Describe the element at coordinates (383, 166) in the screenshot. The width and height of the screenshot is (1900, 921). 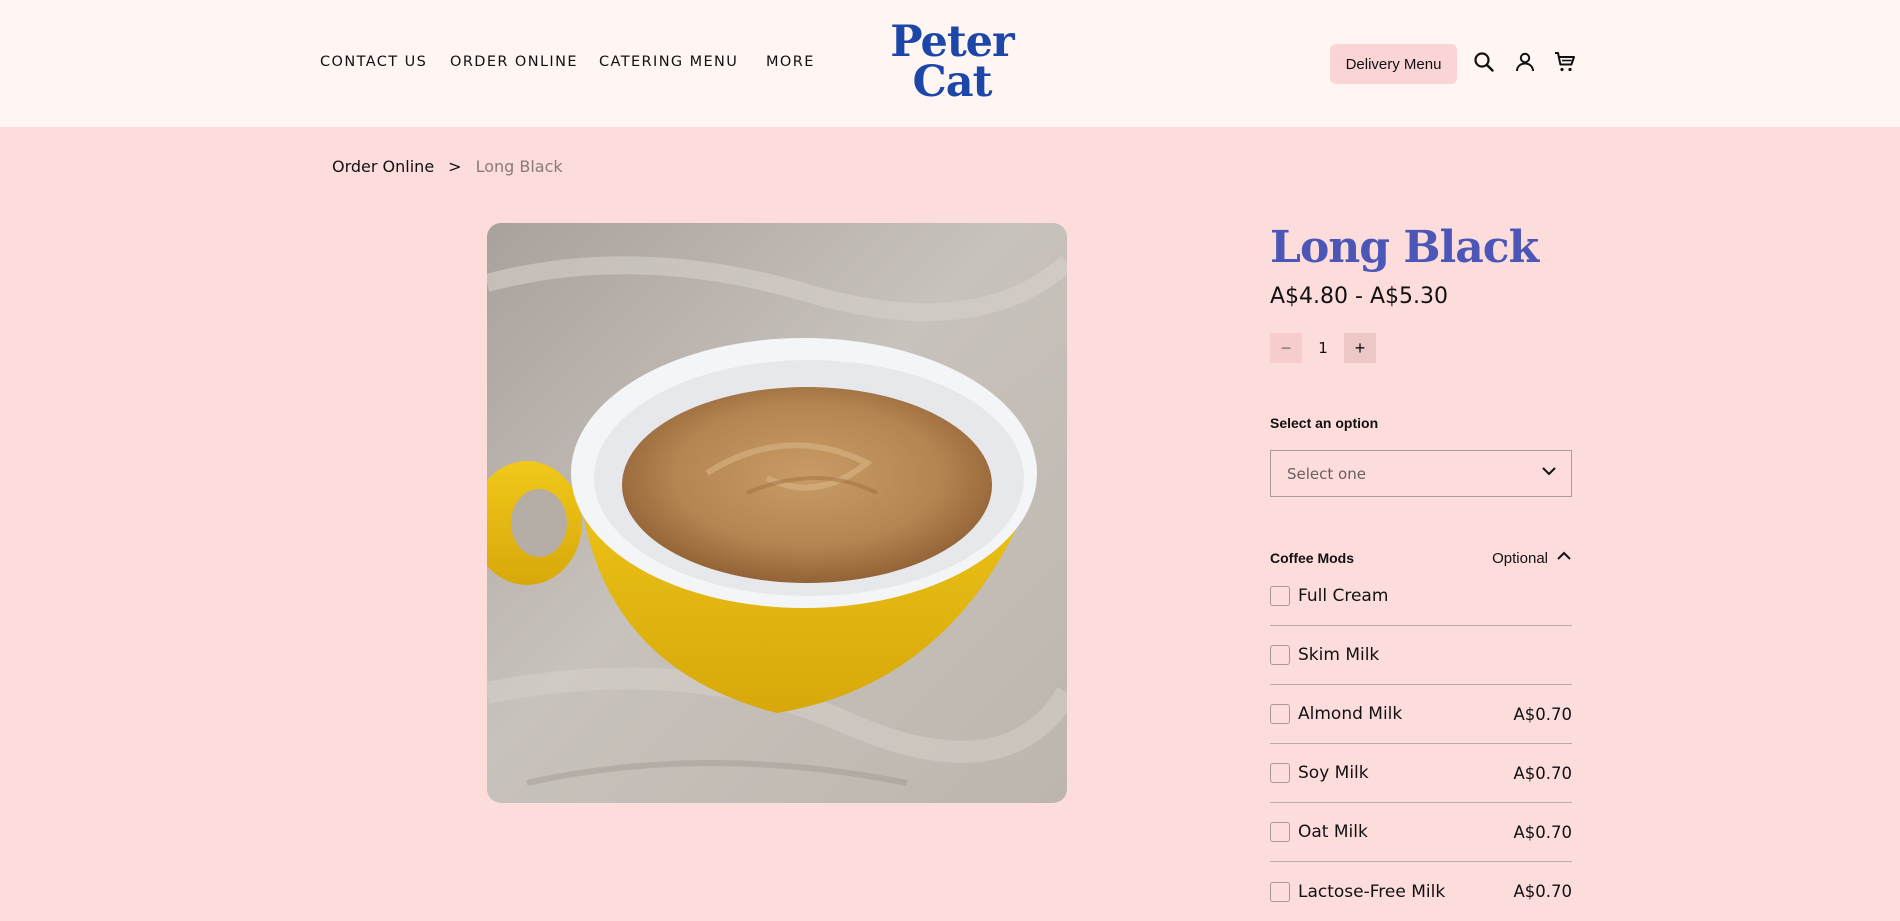
I see `breadcrumb-order-online: Order Online` at that location.